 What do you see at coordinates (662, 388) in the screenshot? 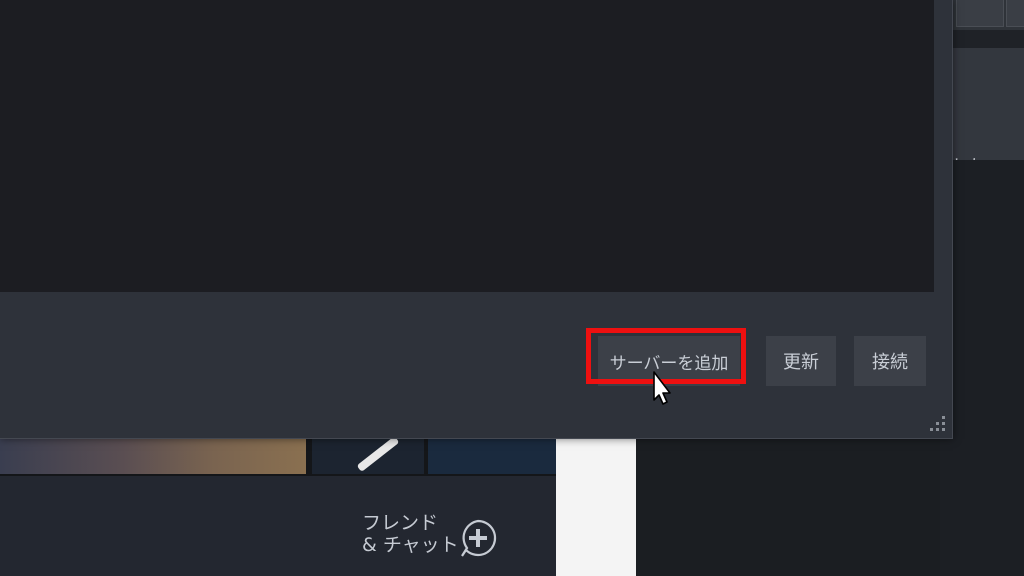
I see `mouse-pointer-icon` at bounding box center [662, 388].